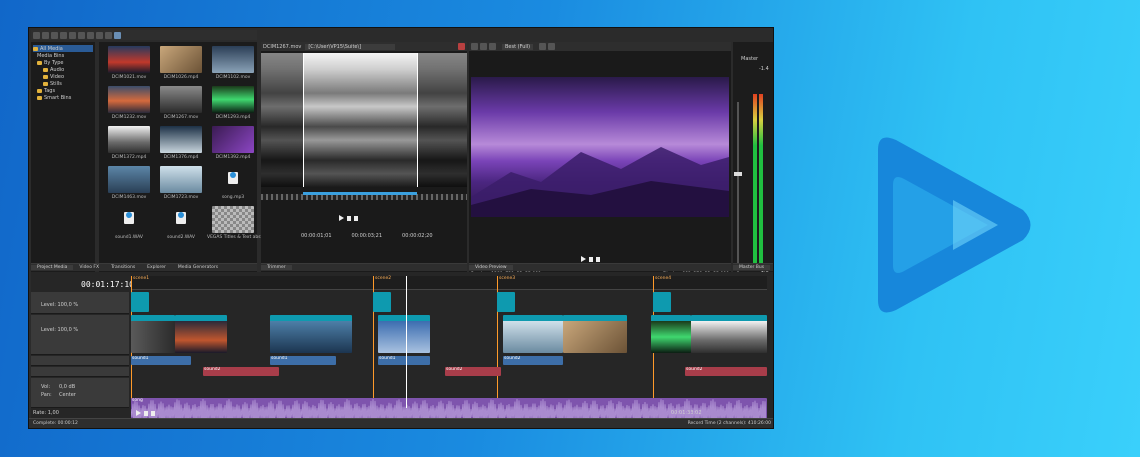 Image resolution: width=1140 pixels, height=457 pixels. What do you see at coordinates (595, 334) in the screenshot?
I see `video-clip: DCIM1026` at bounding box center [595, 334].